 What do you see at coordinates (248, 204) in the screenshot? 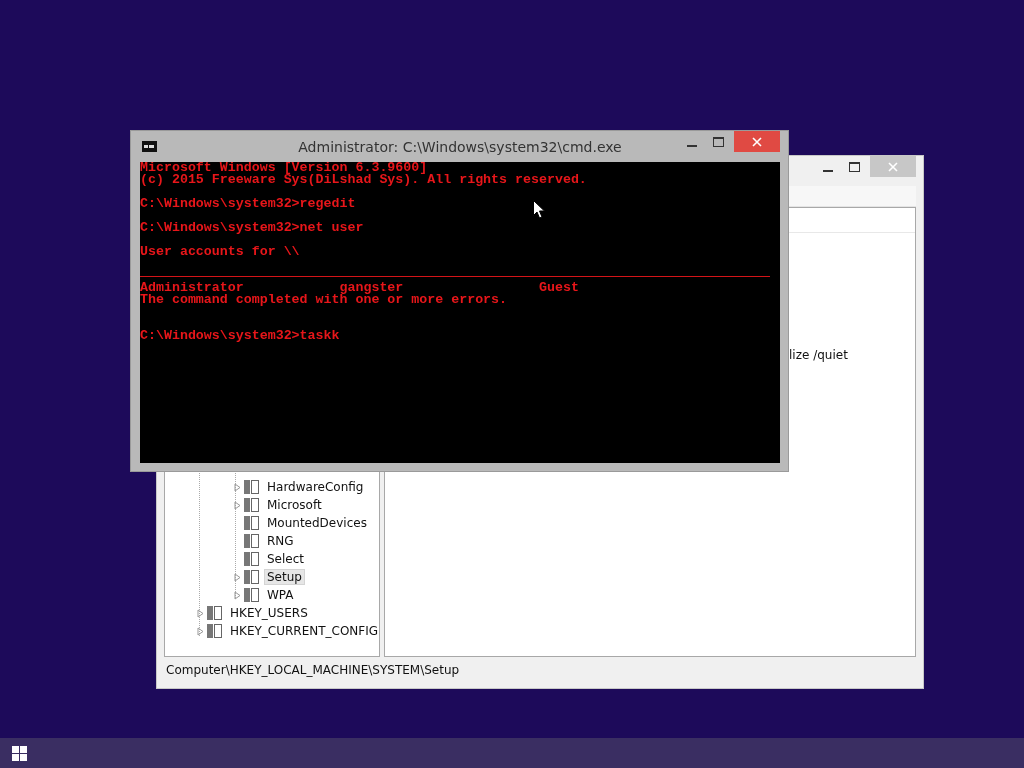
I see `console-line: C:\Windows\system32>regedit` at bounding box center [248, 204].